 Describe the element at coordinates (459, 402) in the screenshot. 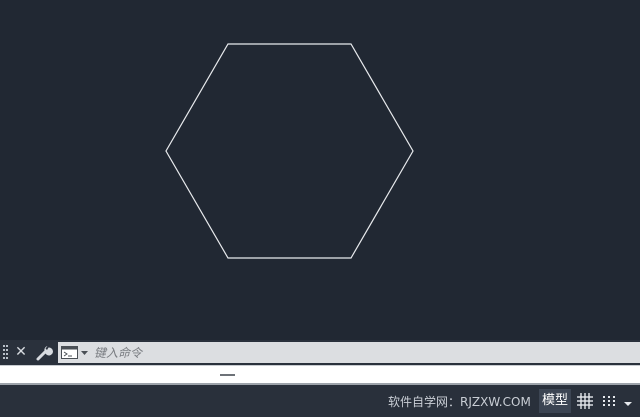

I see `watermark-text: 软件自学网：RJZXW.COM` at that location.